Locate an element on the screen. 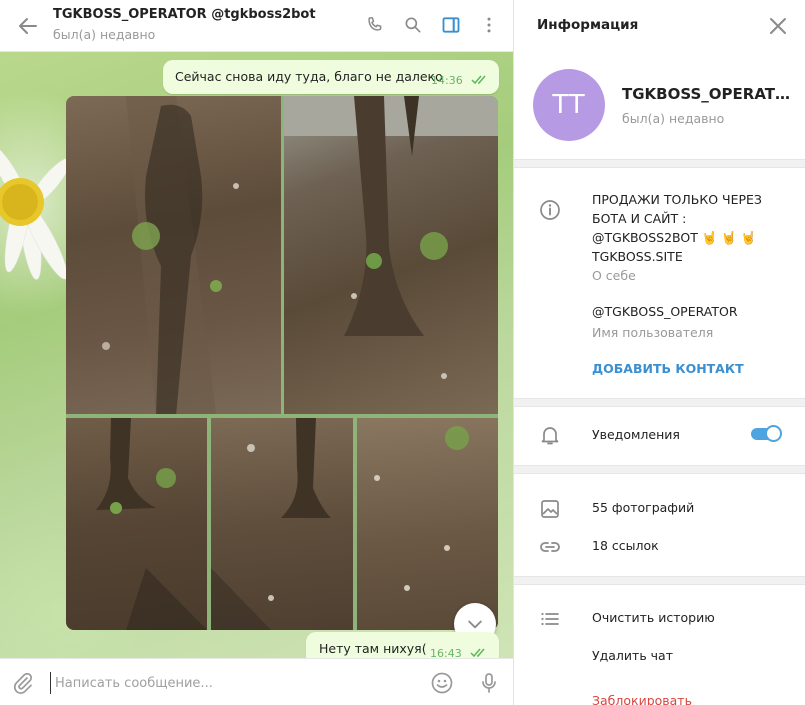  info-icon is located at coordinates (550, 210).